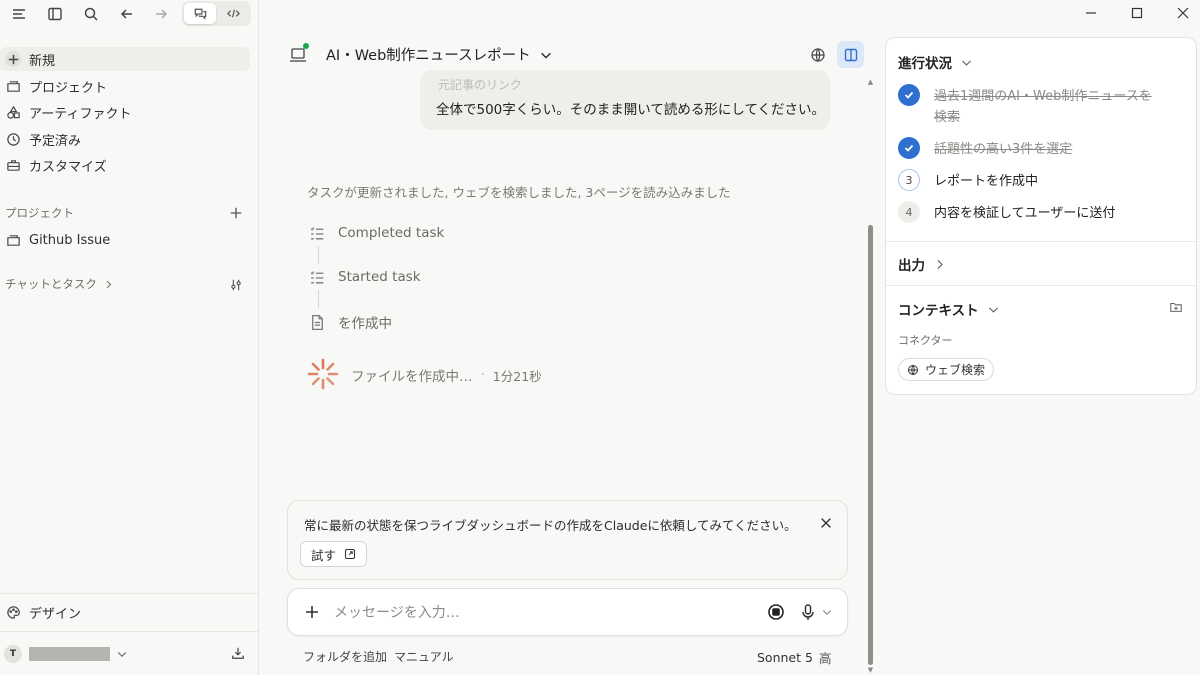 This screenshot has width=1200, height=675. Describe the element at coordinates (345, 656) in the screenshot. I see `add-folder-link: フォルダを追加` at that location.